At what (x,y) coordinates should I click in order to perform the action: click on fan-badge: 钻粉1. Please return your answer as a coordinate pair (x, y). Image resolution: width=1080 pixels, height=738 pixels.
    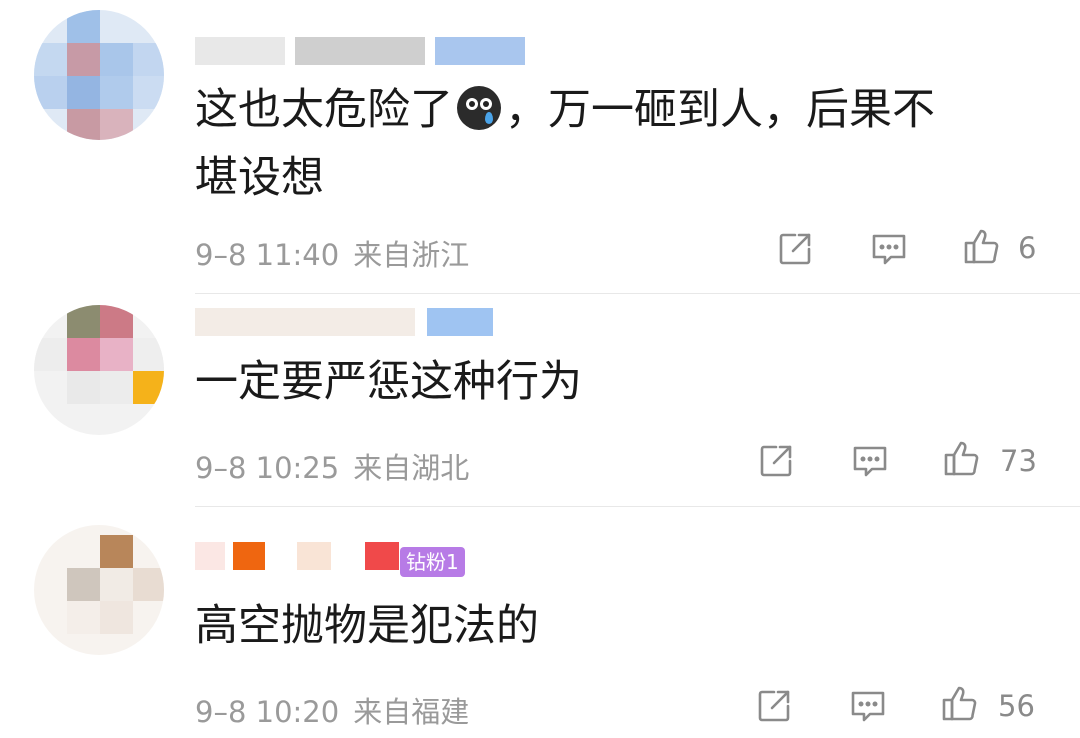
    Looking at the image, I should click on (432, 562).